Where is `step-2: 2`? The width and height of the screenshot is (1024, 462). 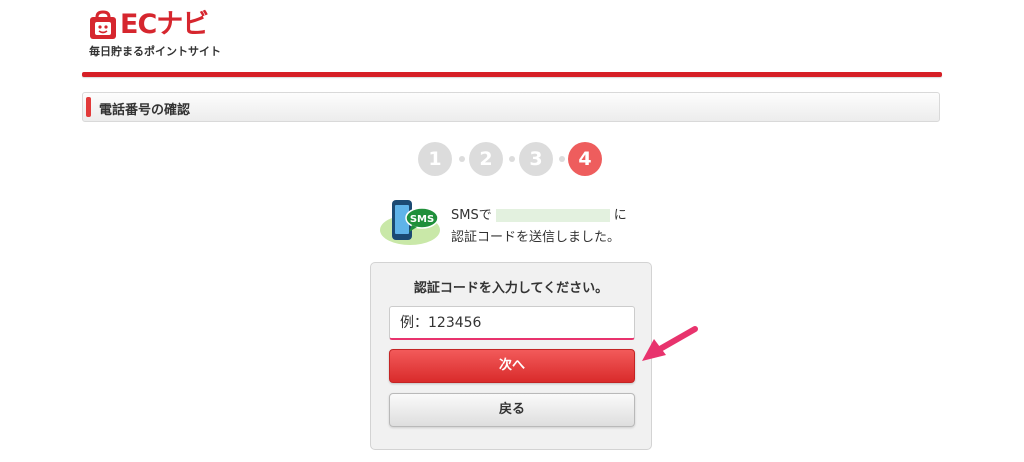 step-2: 2 is located at coordinates (486, 159).